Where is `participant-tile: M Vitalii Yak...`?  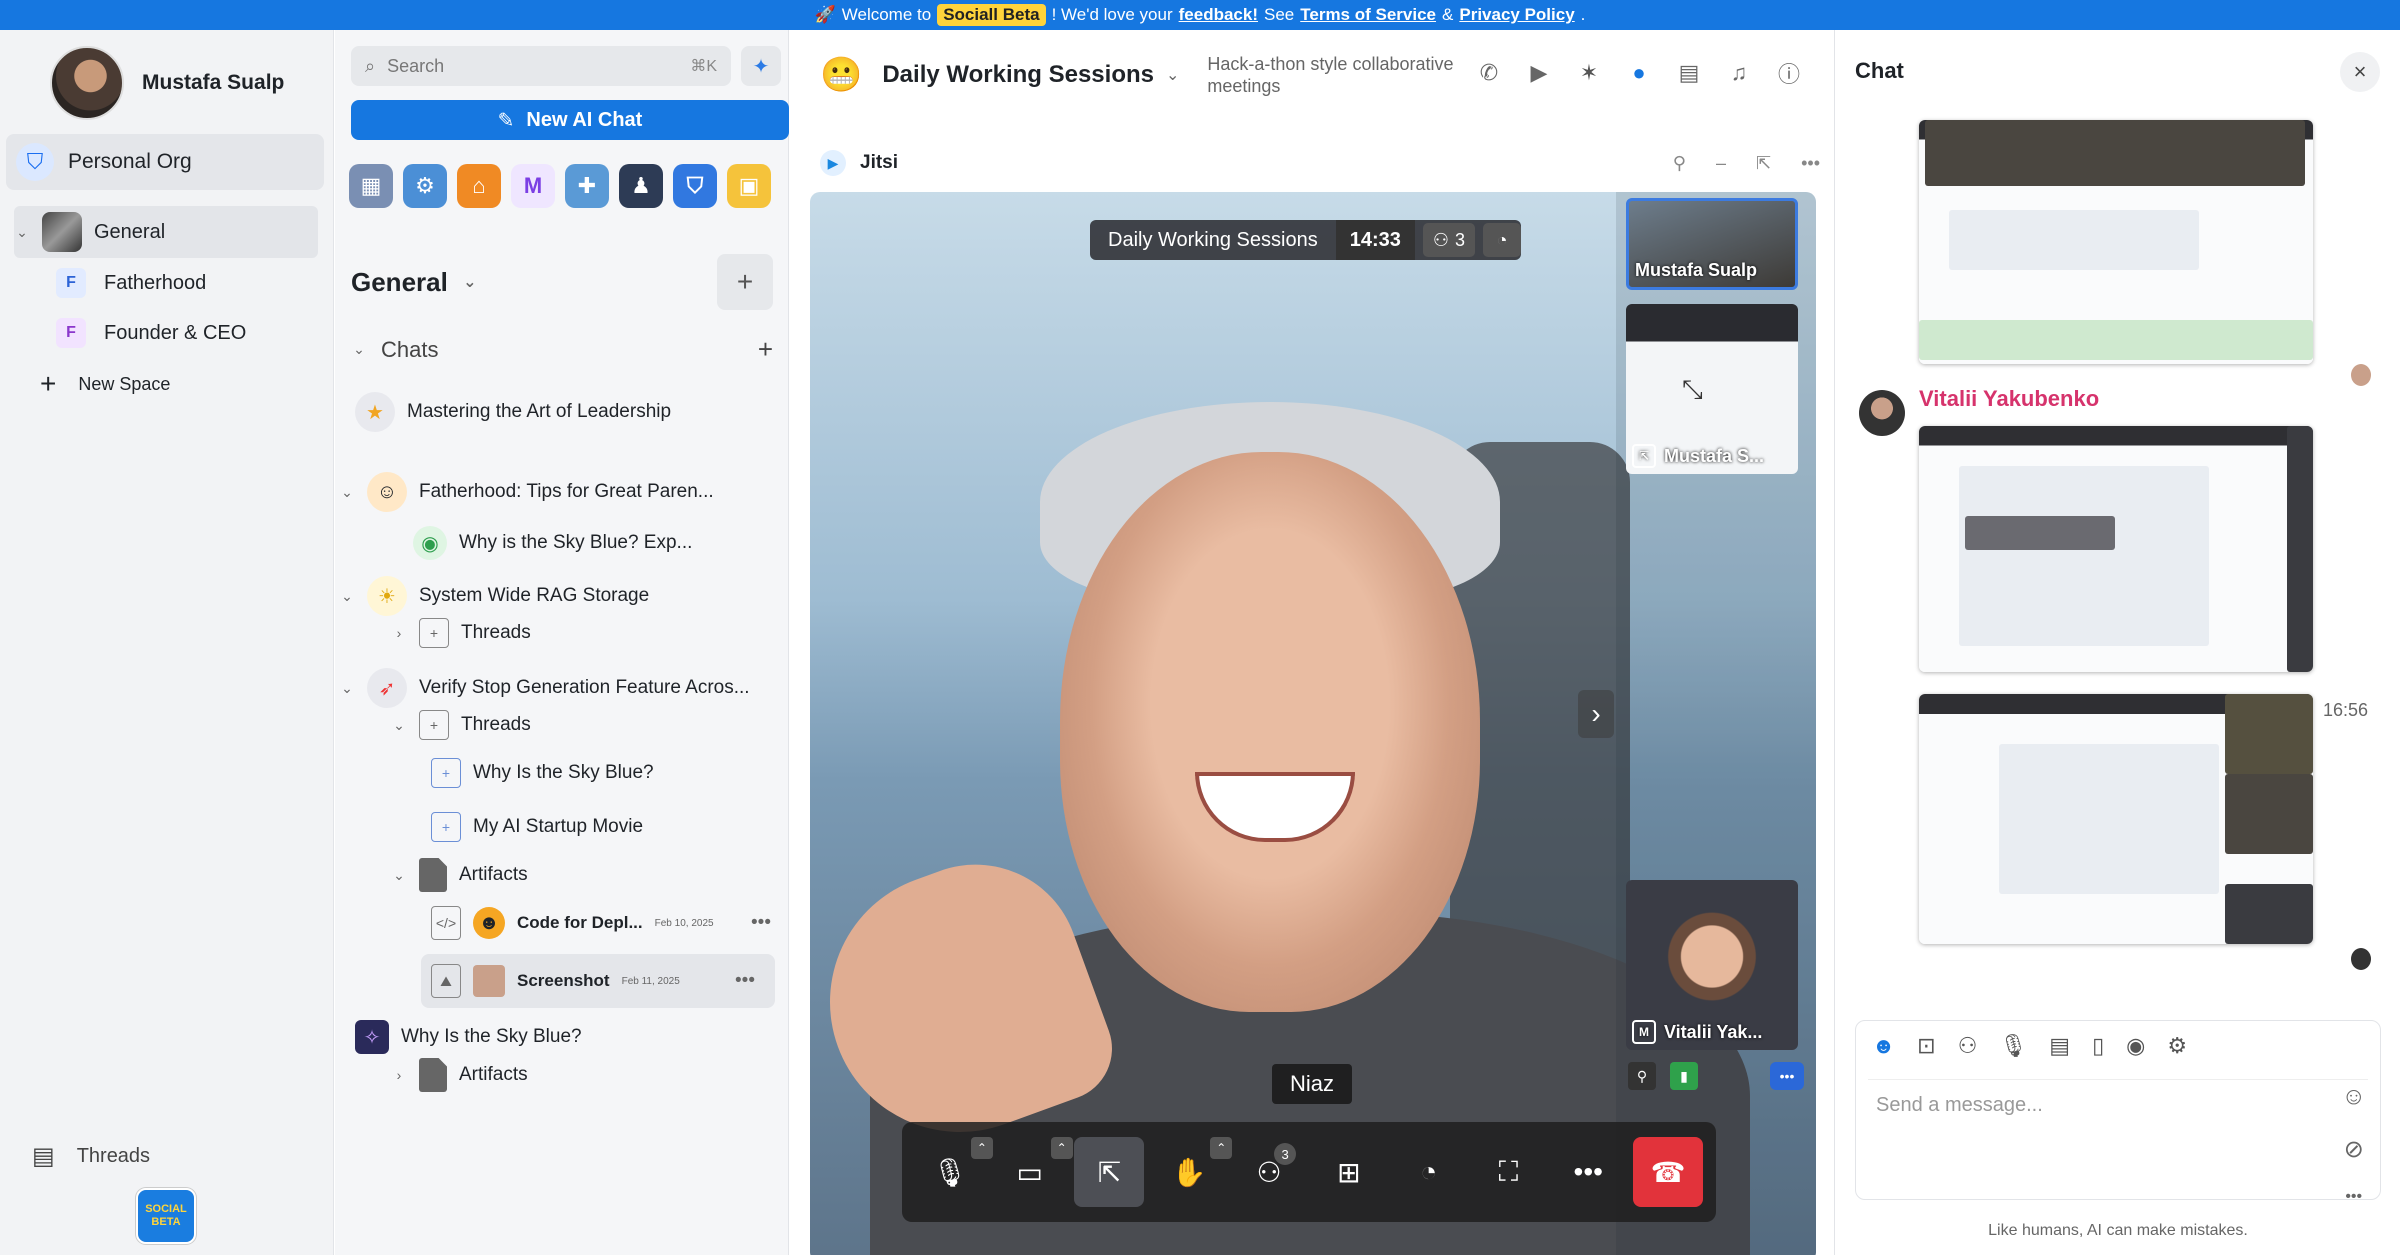
participant-tile: M Vitalii Yak... is located at coordinates (1712, 965).